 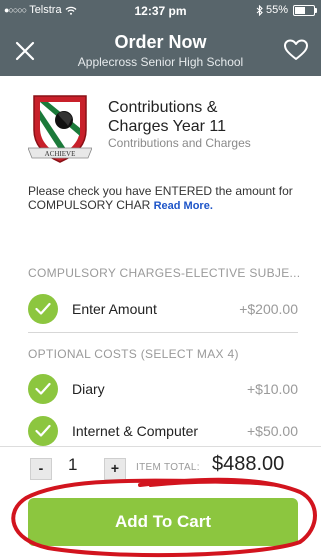 I want to click on increase-quantity-button: +, so click(x=115, y=469).